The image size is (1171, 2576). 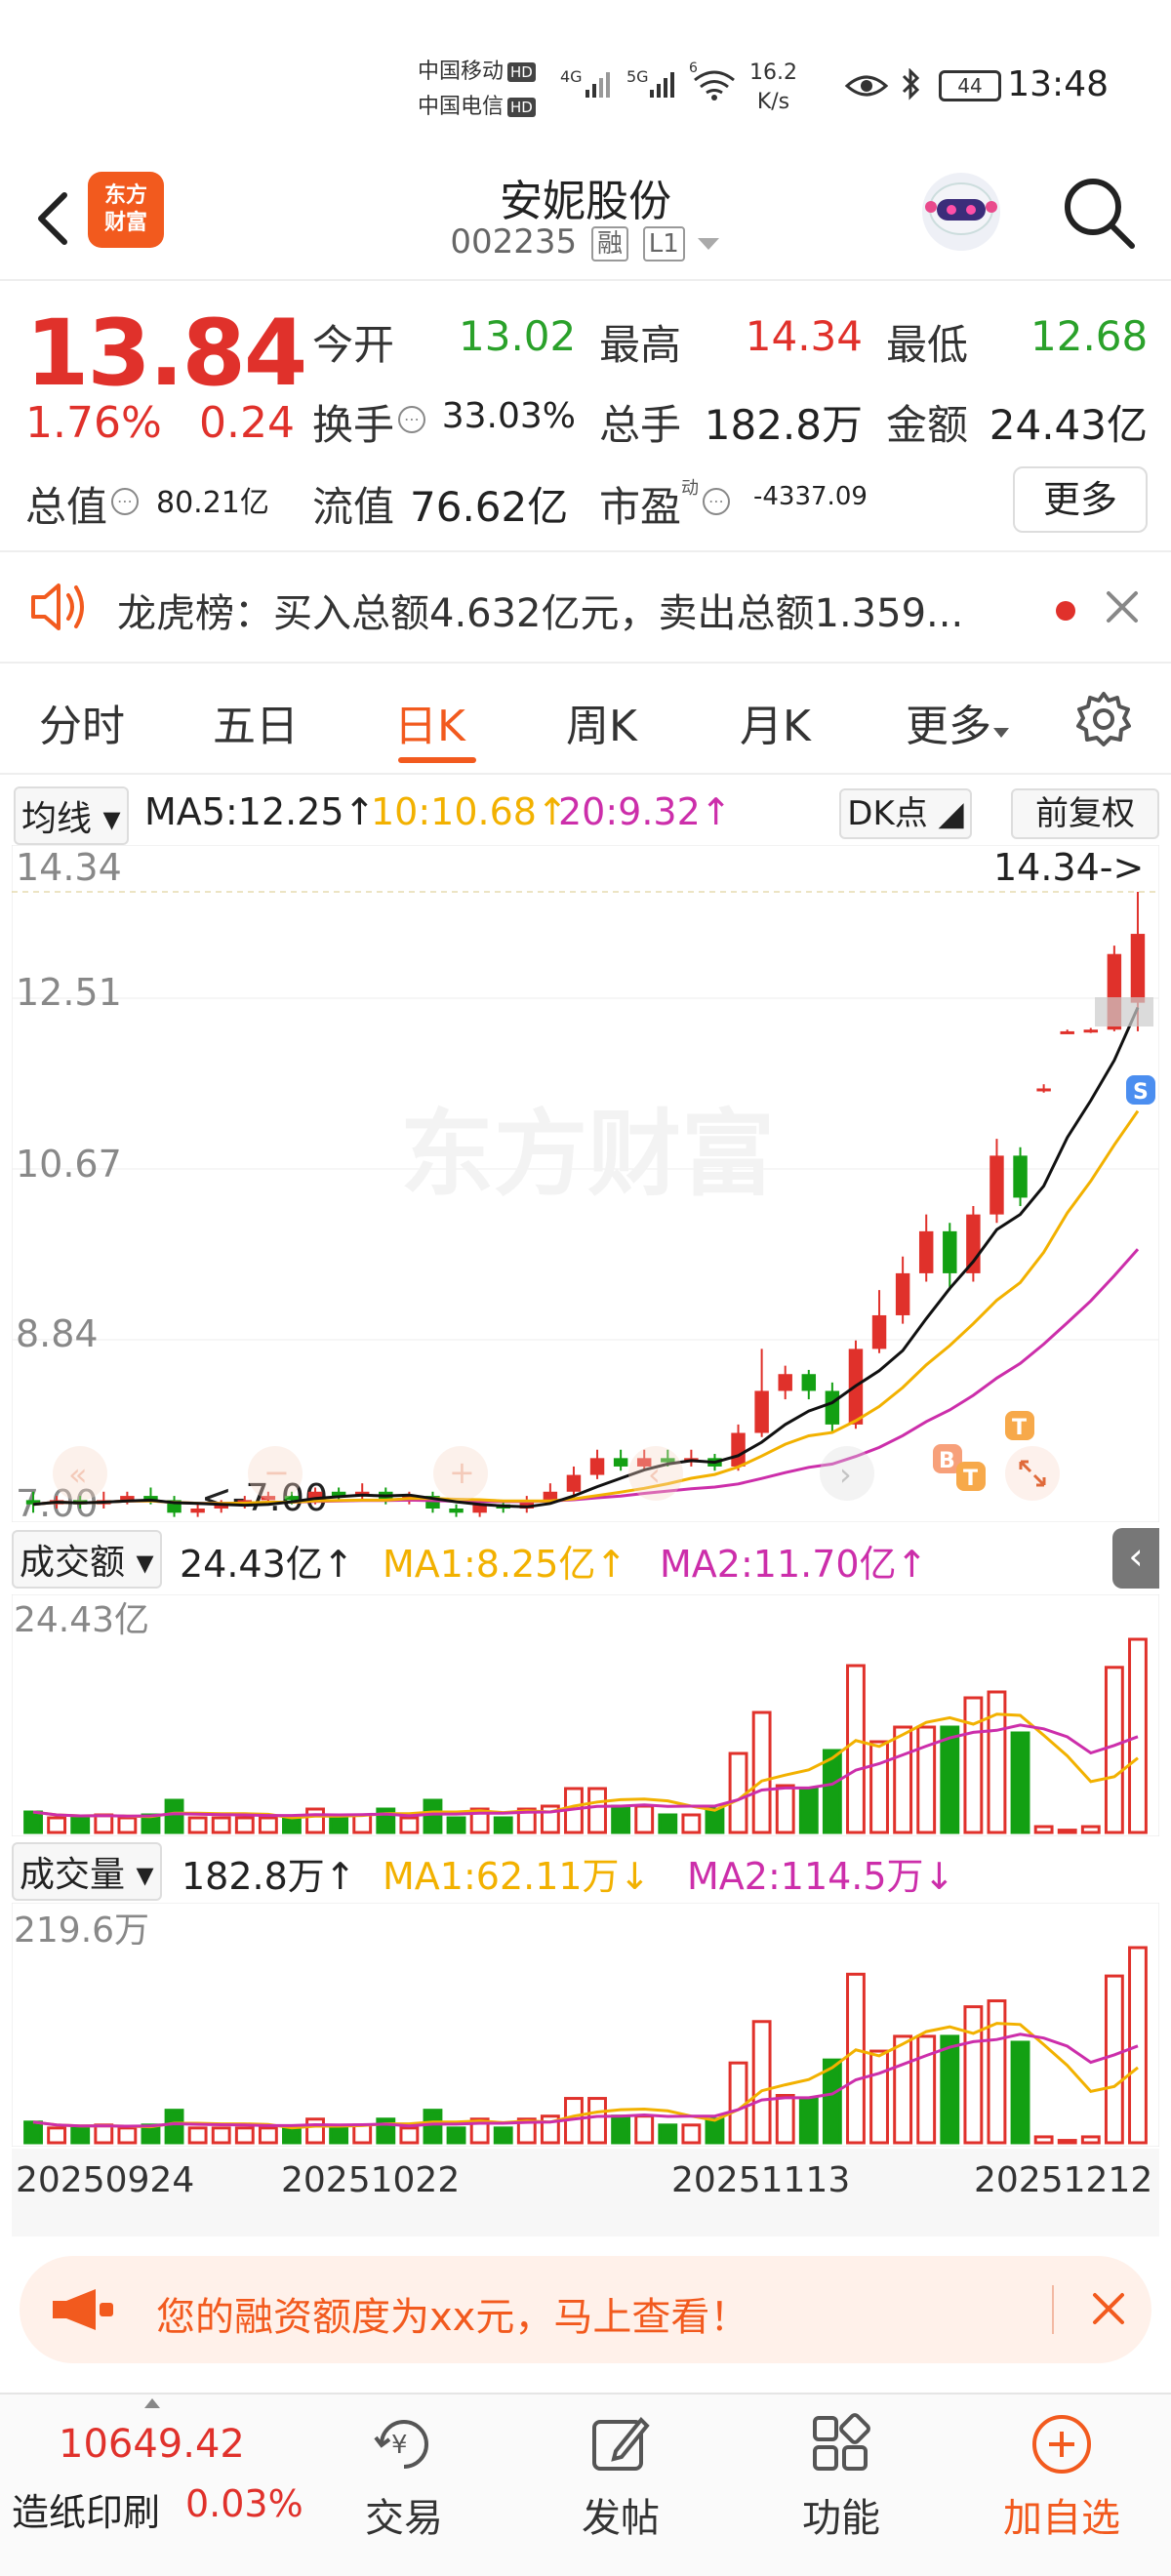 I want to click on pe-value: -4337.09, so click(x=810, y=496).